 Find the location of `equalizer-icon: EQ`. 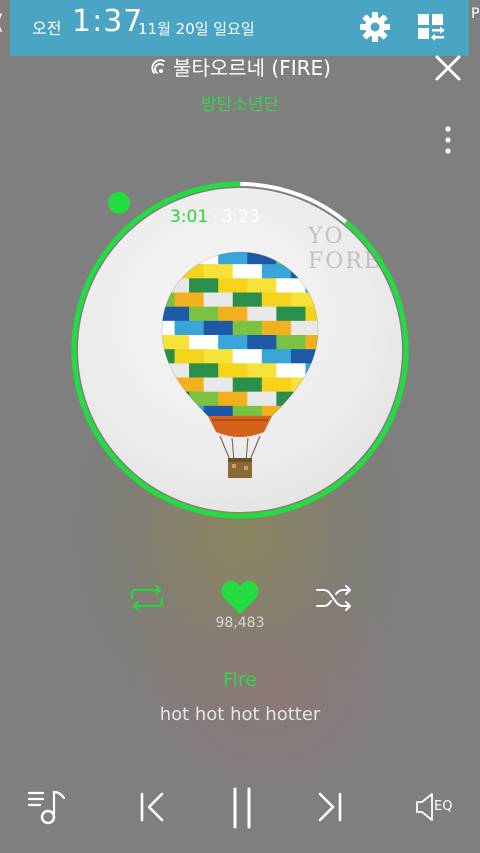

equalizer-icon: EQ is located at coordinates (437, 807).